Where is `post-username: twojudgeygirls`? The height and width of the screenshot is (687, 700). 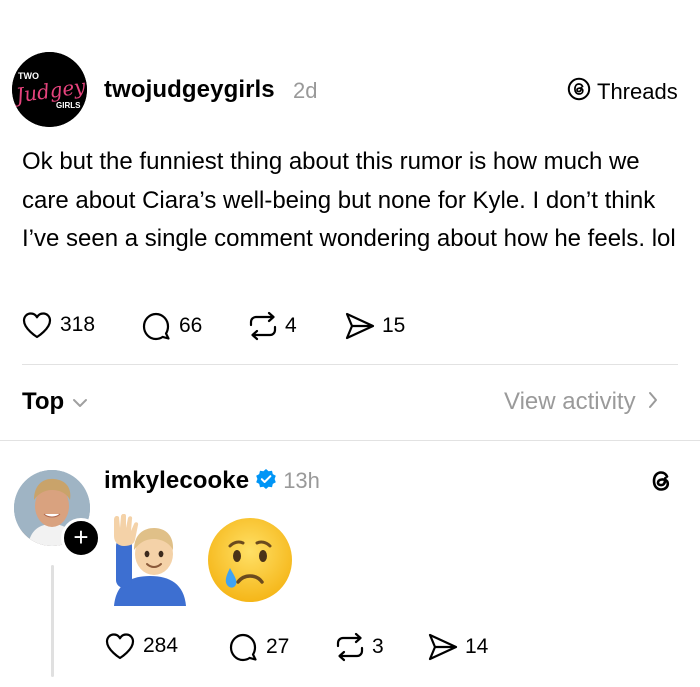 post-username: twojudgeygirls is located at coordinates (189, 90).